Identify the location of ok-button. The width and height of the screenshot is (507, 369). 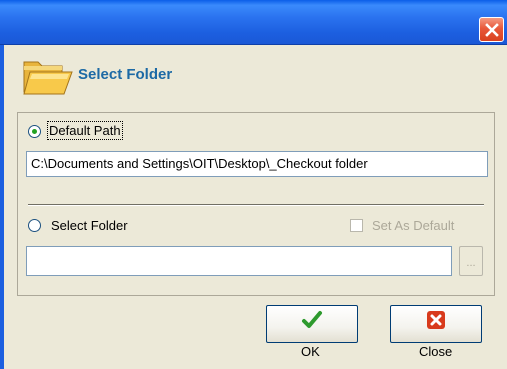
(312, 324).